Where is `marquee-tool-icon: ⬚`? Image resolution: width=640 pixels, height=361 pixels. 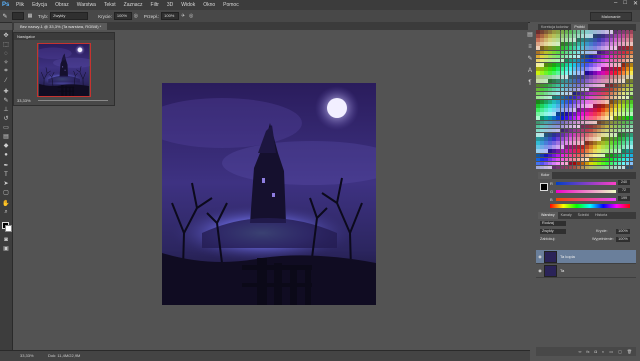 marquee-tool-icon: ⬚ is located at coordinates (6, 44).